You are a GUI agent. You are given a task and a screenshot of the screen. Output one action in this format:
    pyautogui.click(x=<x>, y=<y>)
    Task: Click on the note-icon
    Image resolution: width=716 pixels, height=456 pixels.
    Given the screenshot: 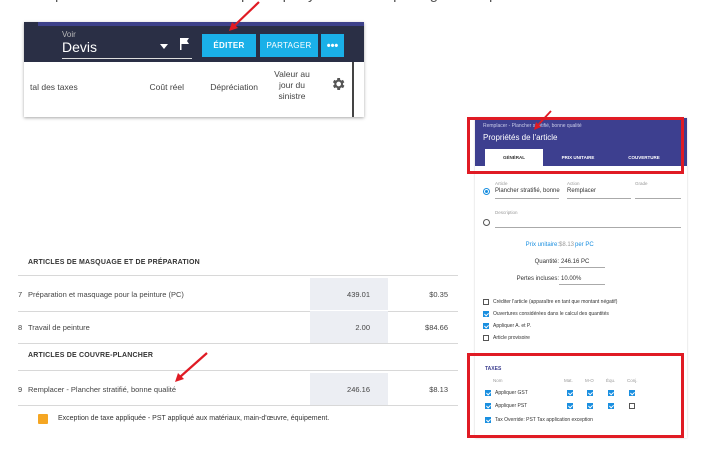 What is the action you would take?
    pyautogui.click(x=43, y=419)
    